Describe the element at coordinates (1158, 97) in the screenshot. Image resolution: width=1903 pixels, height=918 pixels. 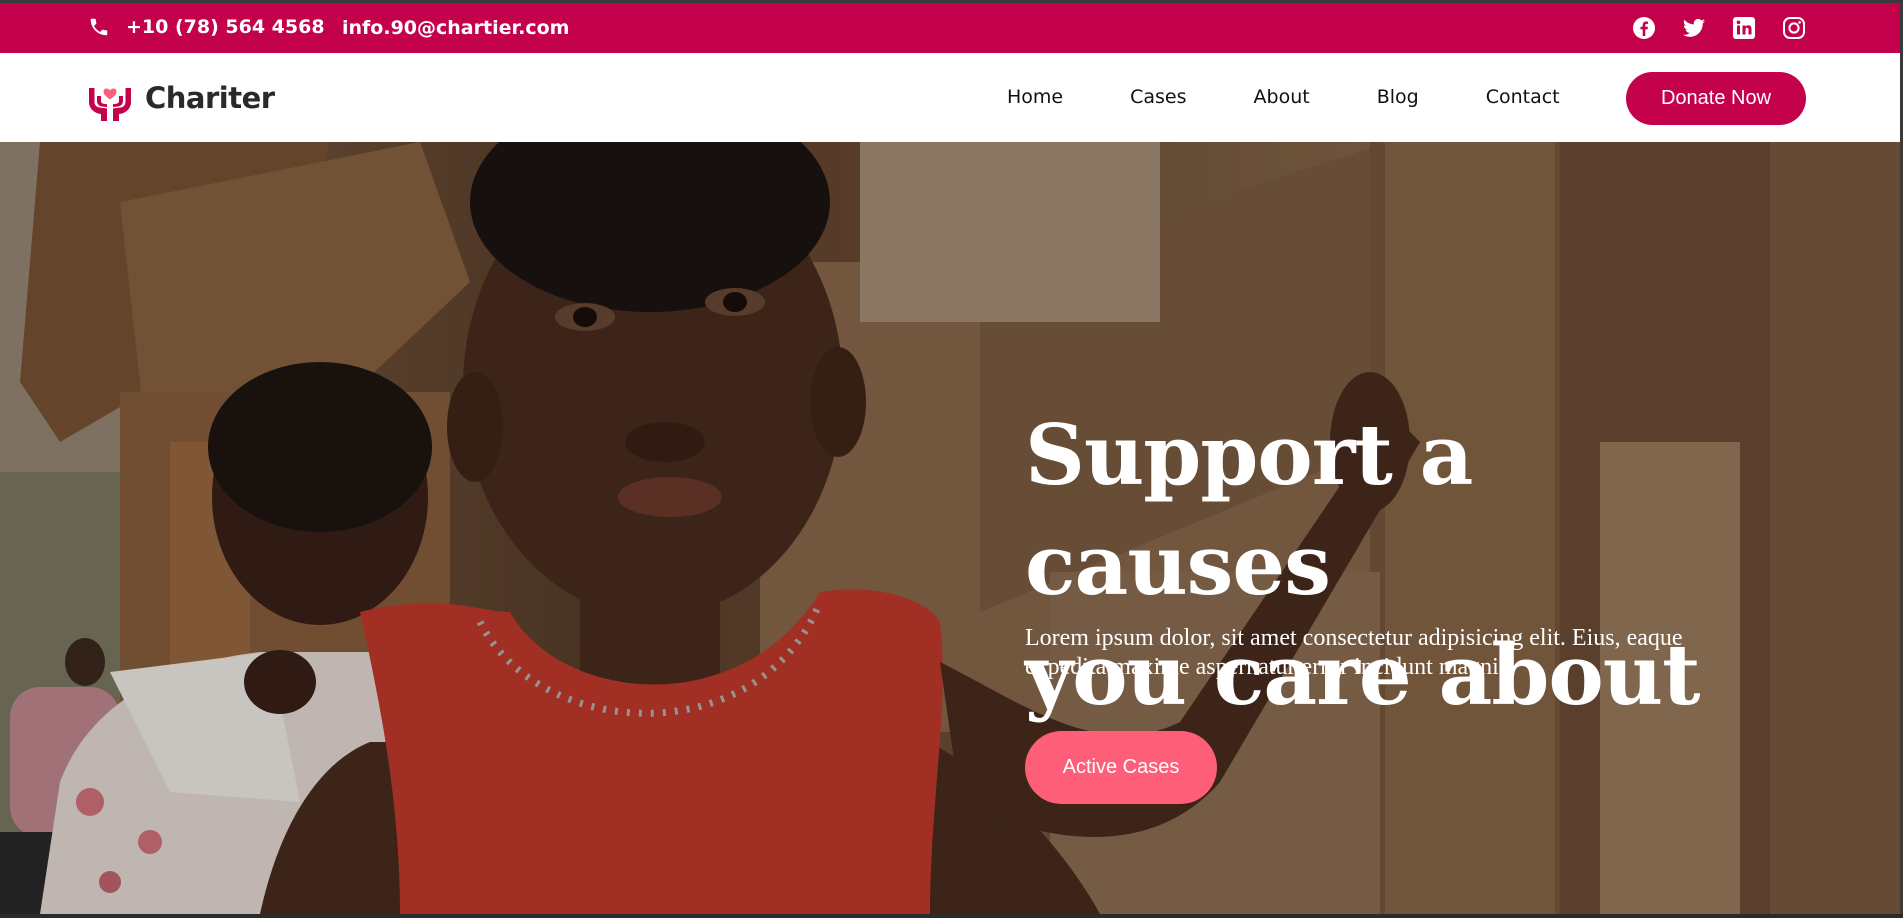
I see `nav-cases: Cases` at that location.